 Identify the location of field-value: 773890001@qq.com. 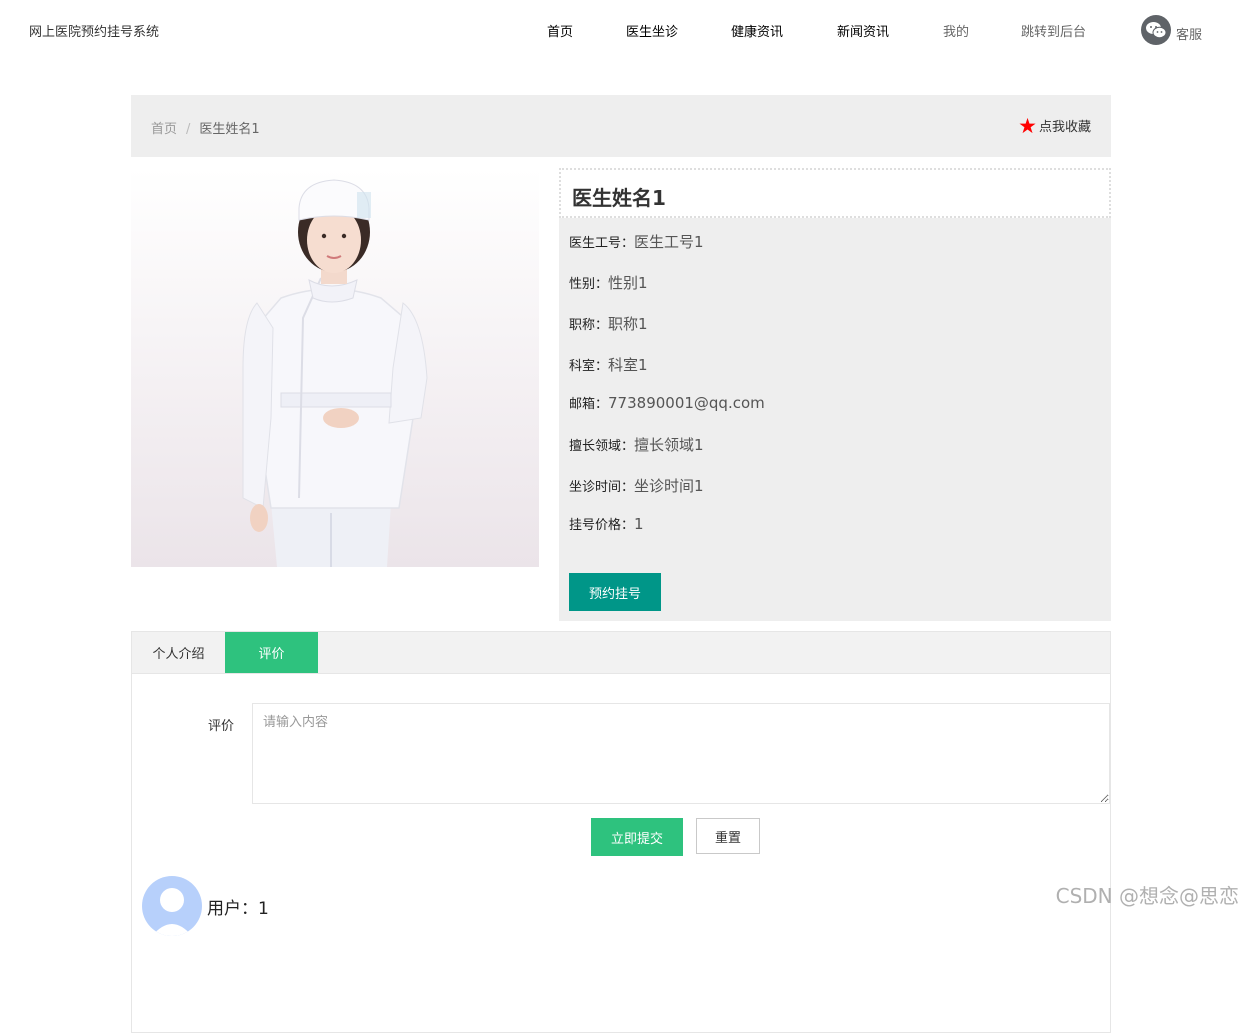
(686, 403).